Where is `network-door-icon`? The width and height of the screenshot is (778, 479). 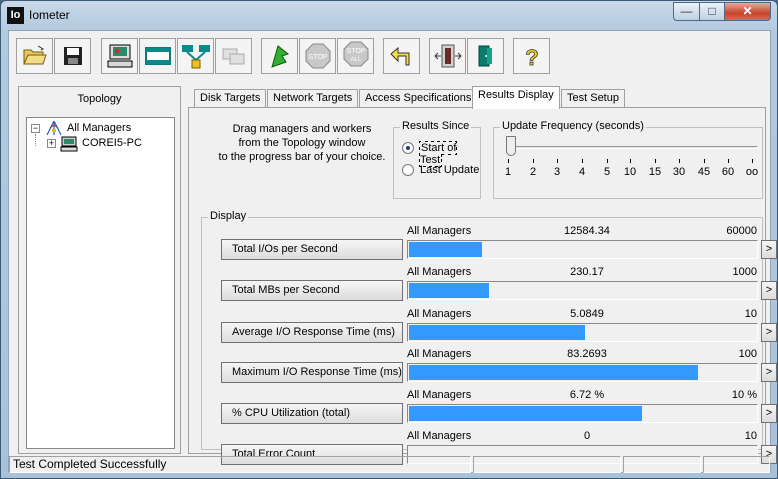
network-door-icon is located at coordinates (485, 56).